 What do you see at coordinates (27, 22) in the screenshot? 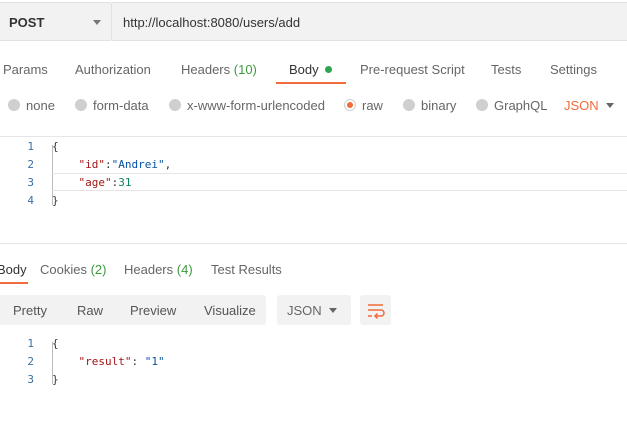
I see `method-label: POST` at bounding box center [27, 22].